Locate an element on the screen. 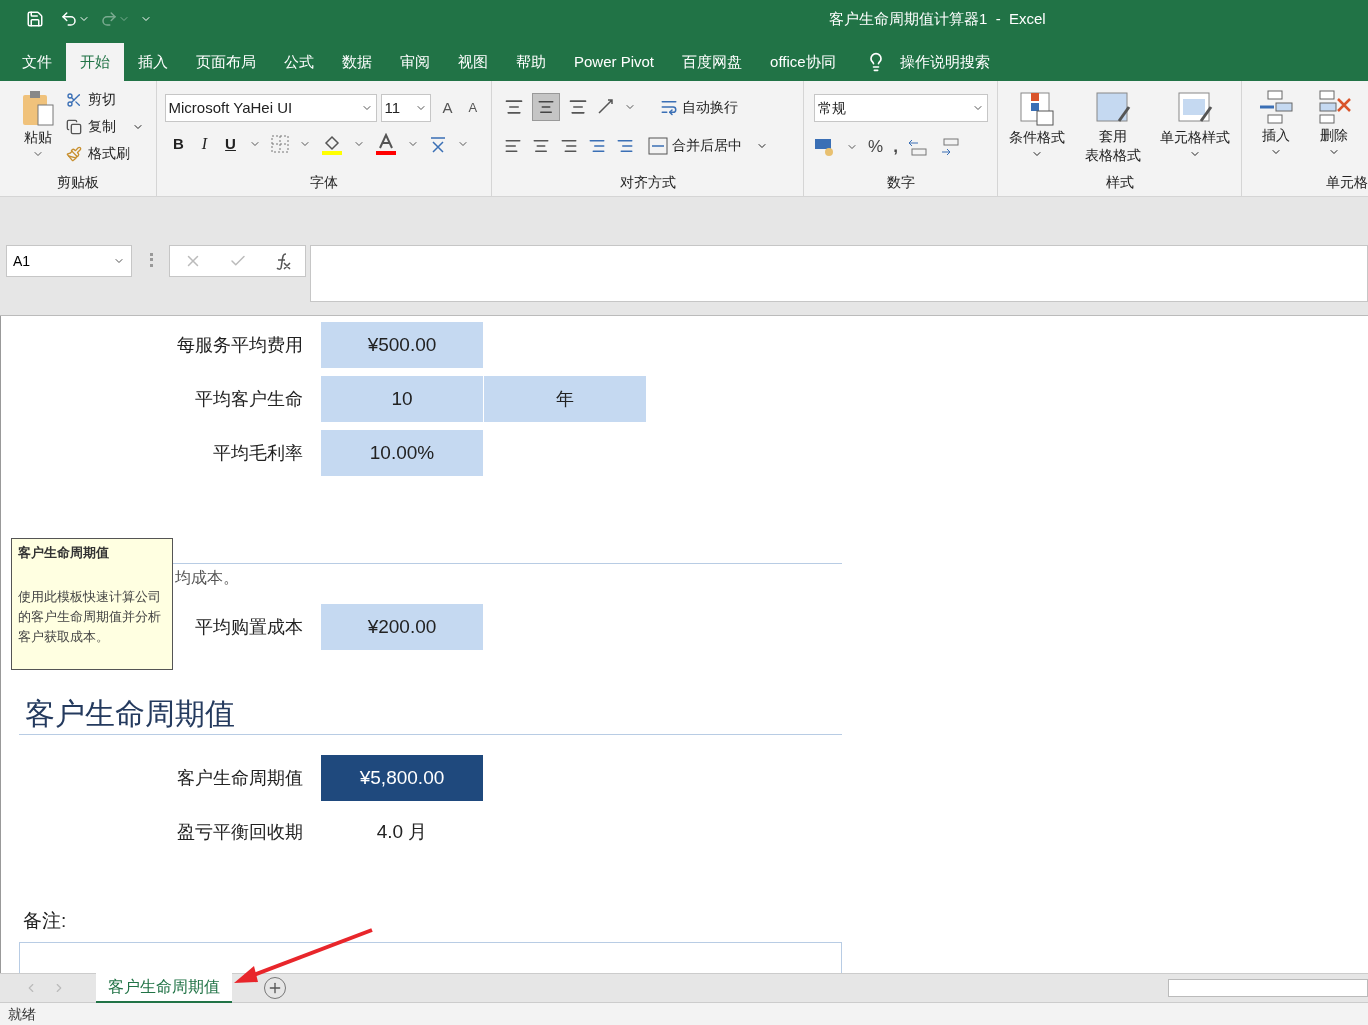 The width and height of the screenshot is (1368, 1025). value-cell: 10 is located at coordinates (402, 399).